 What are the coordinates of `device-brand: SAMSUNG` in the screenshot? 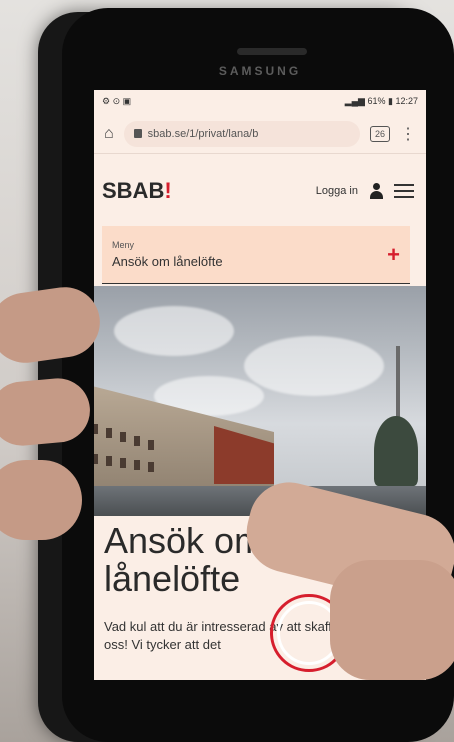 It's located at (260, 71).